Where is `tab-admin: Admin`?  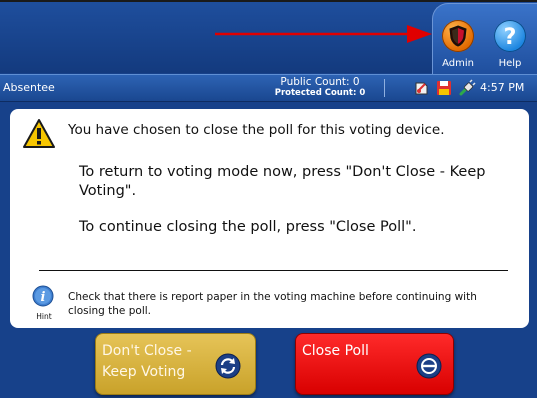 tab-admin: Admin is located at coordinates (458, 39).